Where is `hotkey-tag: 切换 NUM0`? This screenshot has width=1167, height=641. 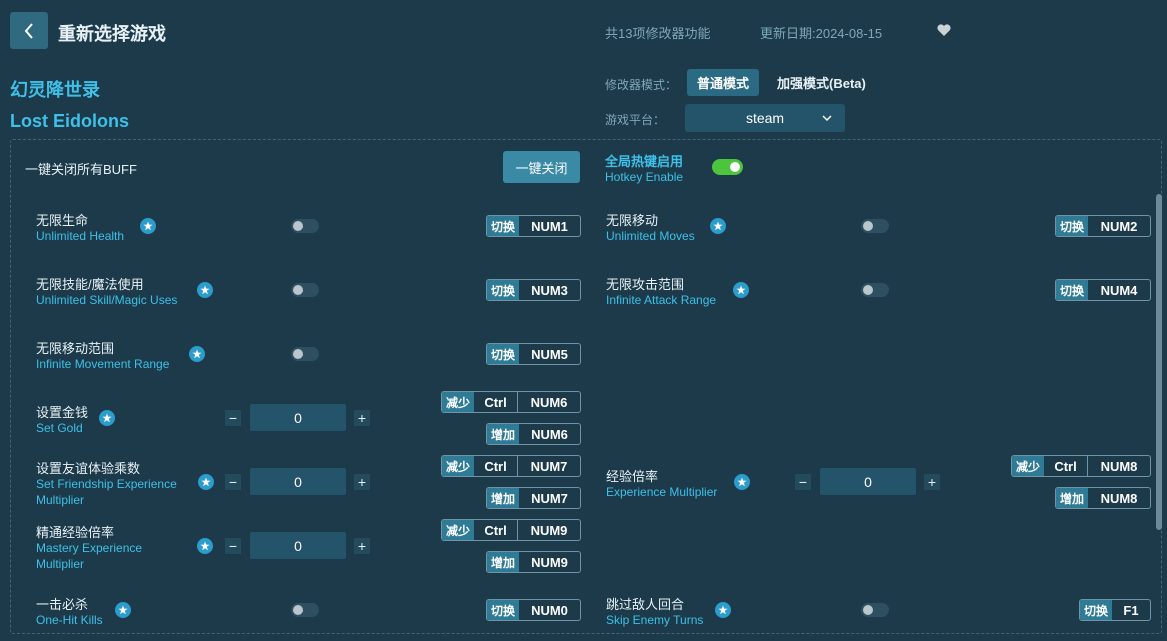 hotkey-tag: 切换 NUM0 is located at coordinates (533, 610).